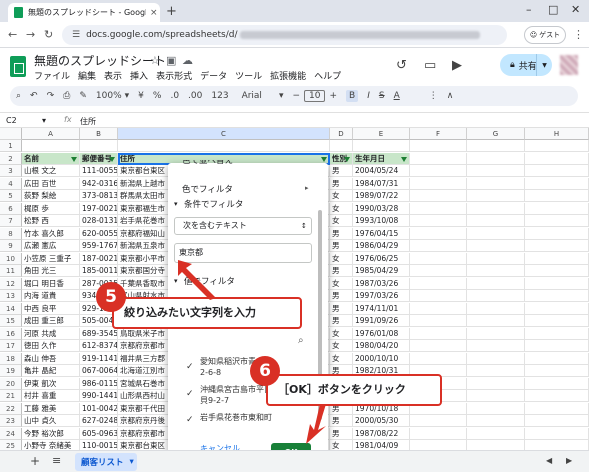 Image resolution: width=589 pixels, height=472 pixels. What do you see at coordinates (195, 96) in the screenshot?
I see `increase-decimal-button: .00` at bounding box center [195, 96].